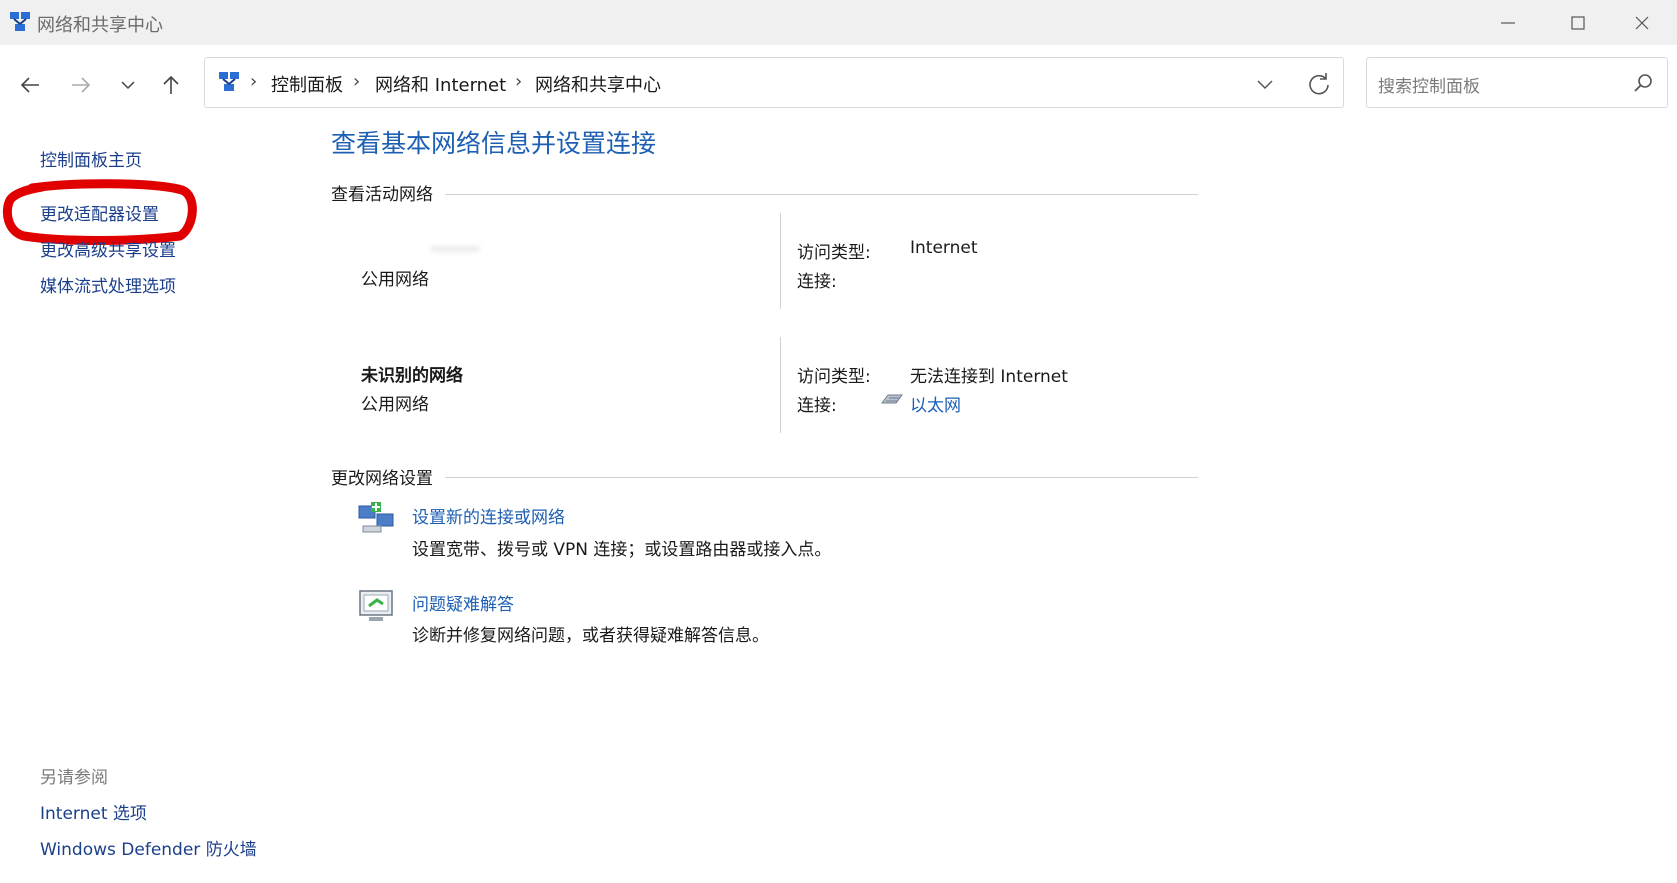 Image resolution: width=1677 pixels, height=883 pixels. Describe the element at coordinates (382, 195) in the screenshot. I see `active-networks-heading: 查看活动网络` at that location.